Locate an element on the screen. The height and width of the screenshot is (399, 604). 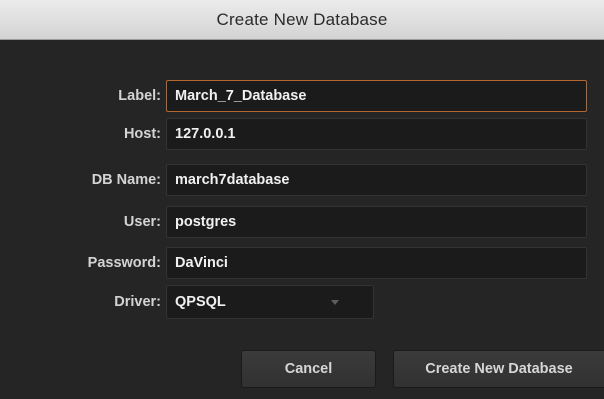
driver-field-caption: Driver: is located at coordinates (137, 302).